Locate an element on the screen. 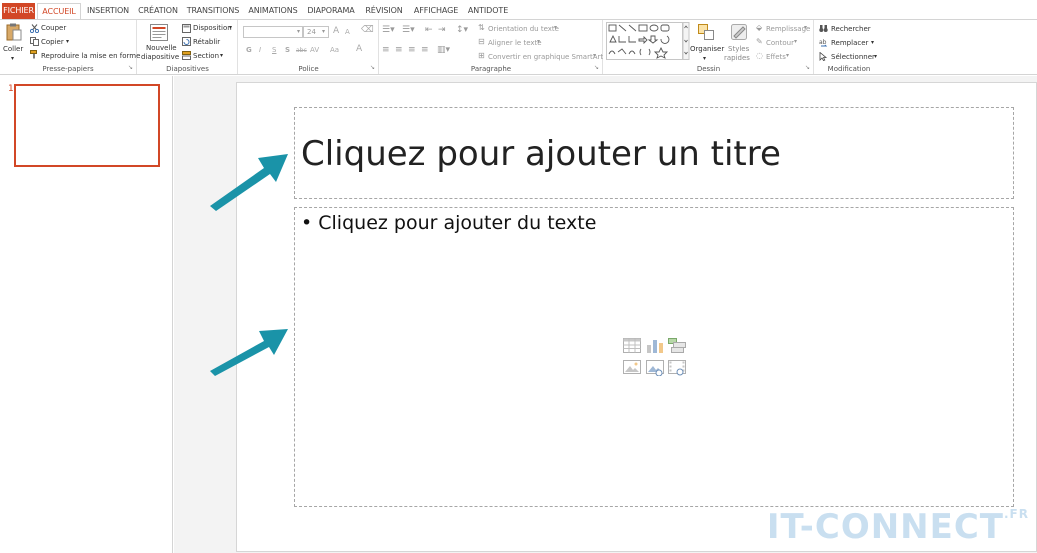  align-right-icon: ≡ is located at coordinates (412, 50).